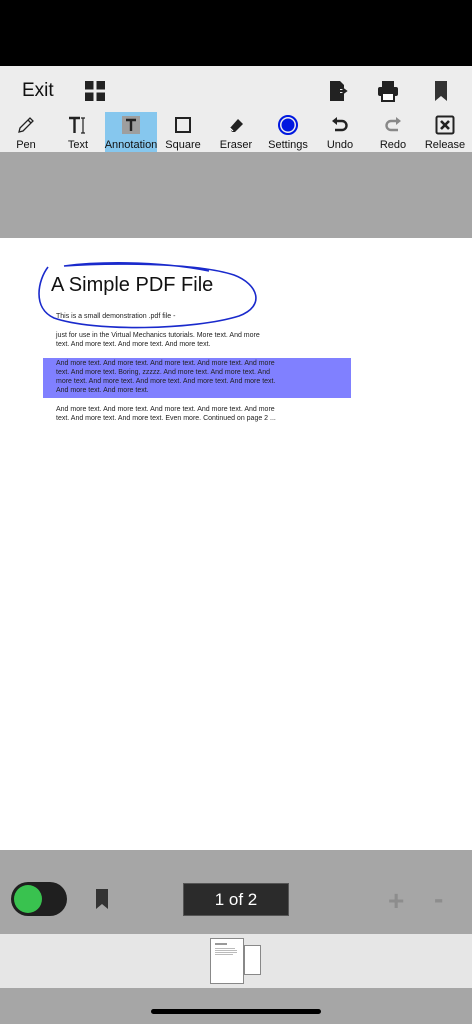 The height and width of the screenshot is (1024, 472). I want to click on redo-tool: Redo, so click(393, 132).